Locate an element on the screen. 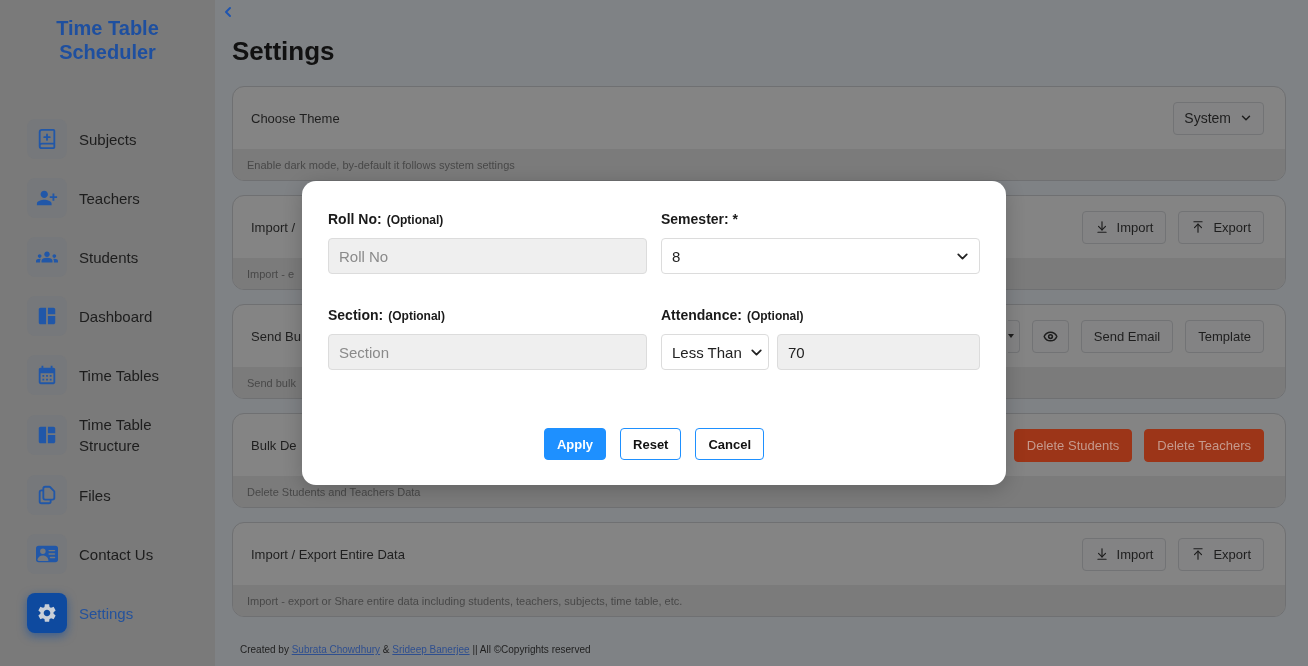 The height and width of the screenshot is (666, 1308). apply-button: Apply is located at coordinates (575, 444).